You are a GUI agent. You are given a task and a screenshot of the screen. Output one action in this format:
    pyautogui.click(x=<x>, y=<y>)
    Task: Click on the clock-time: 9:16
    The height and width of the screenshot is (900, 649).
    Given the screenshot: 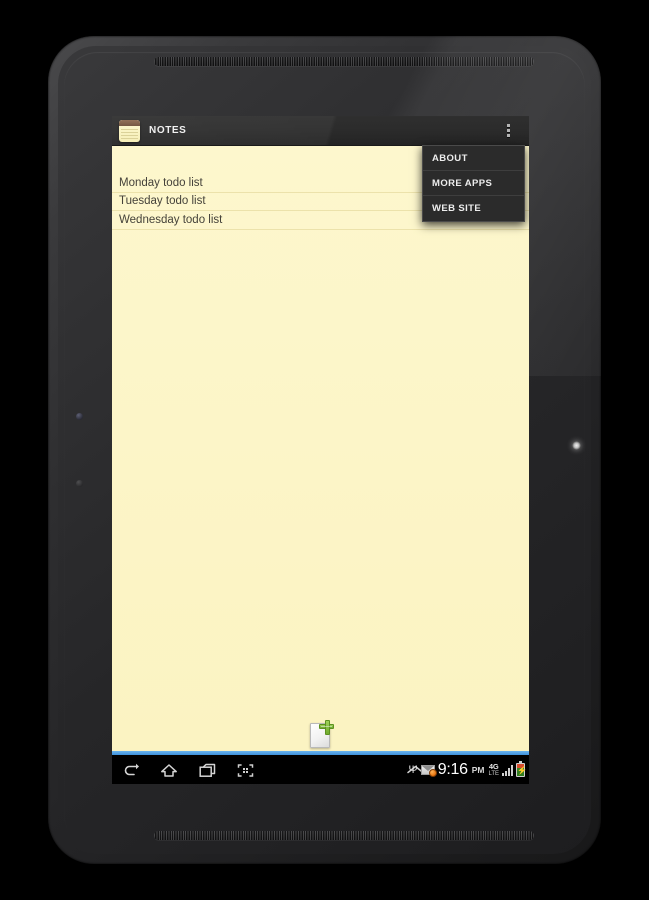 What is the action you would take?
    pyautogui.click(x=452, y=769)
    